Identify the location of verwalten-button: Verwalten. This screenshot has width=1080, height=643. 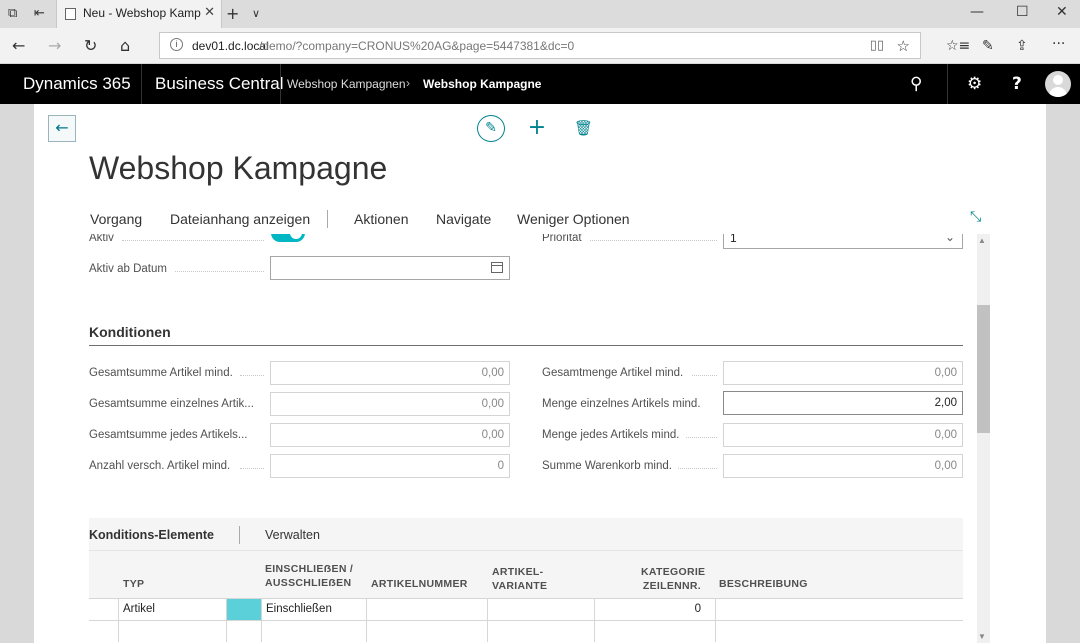
(292, 535).